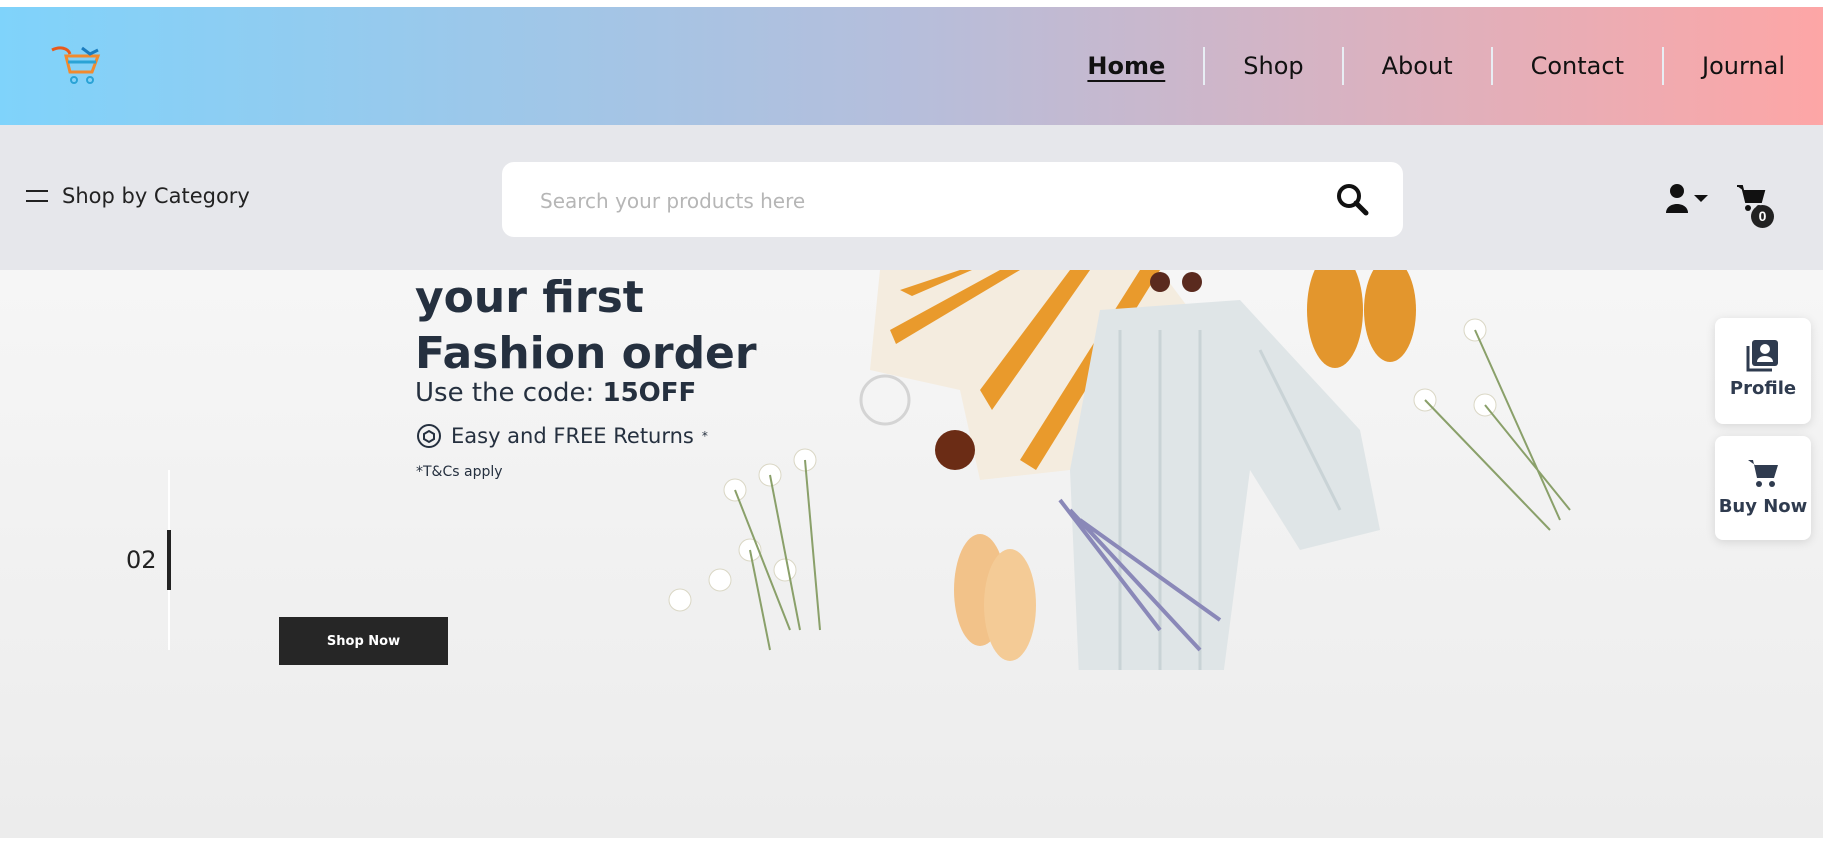 Image resolution: width=1823 pixels, height=862 pixels. What do you see at coordinates (1763, 388) in the screenshot?
I see `profile-label: Profile` at bounding box center [1763, 388].